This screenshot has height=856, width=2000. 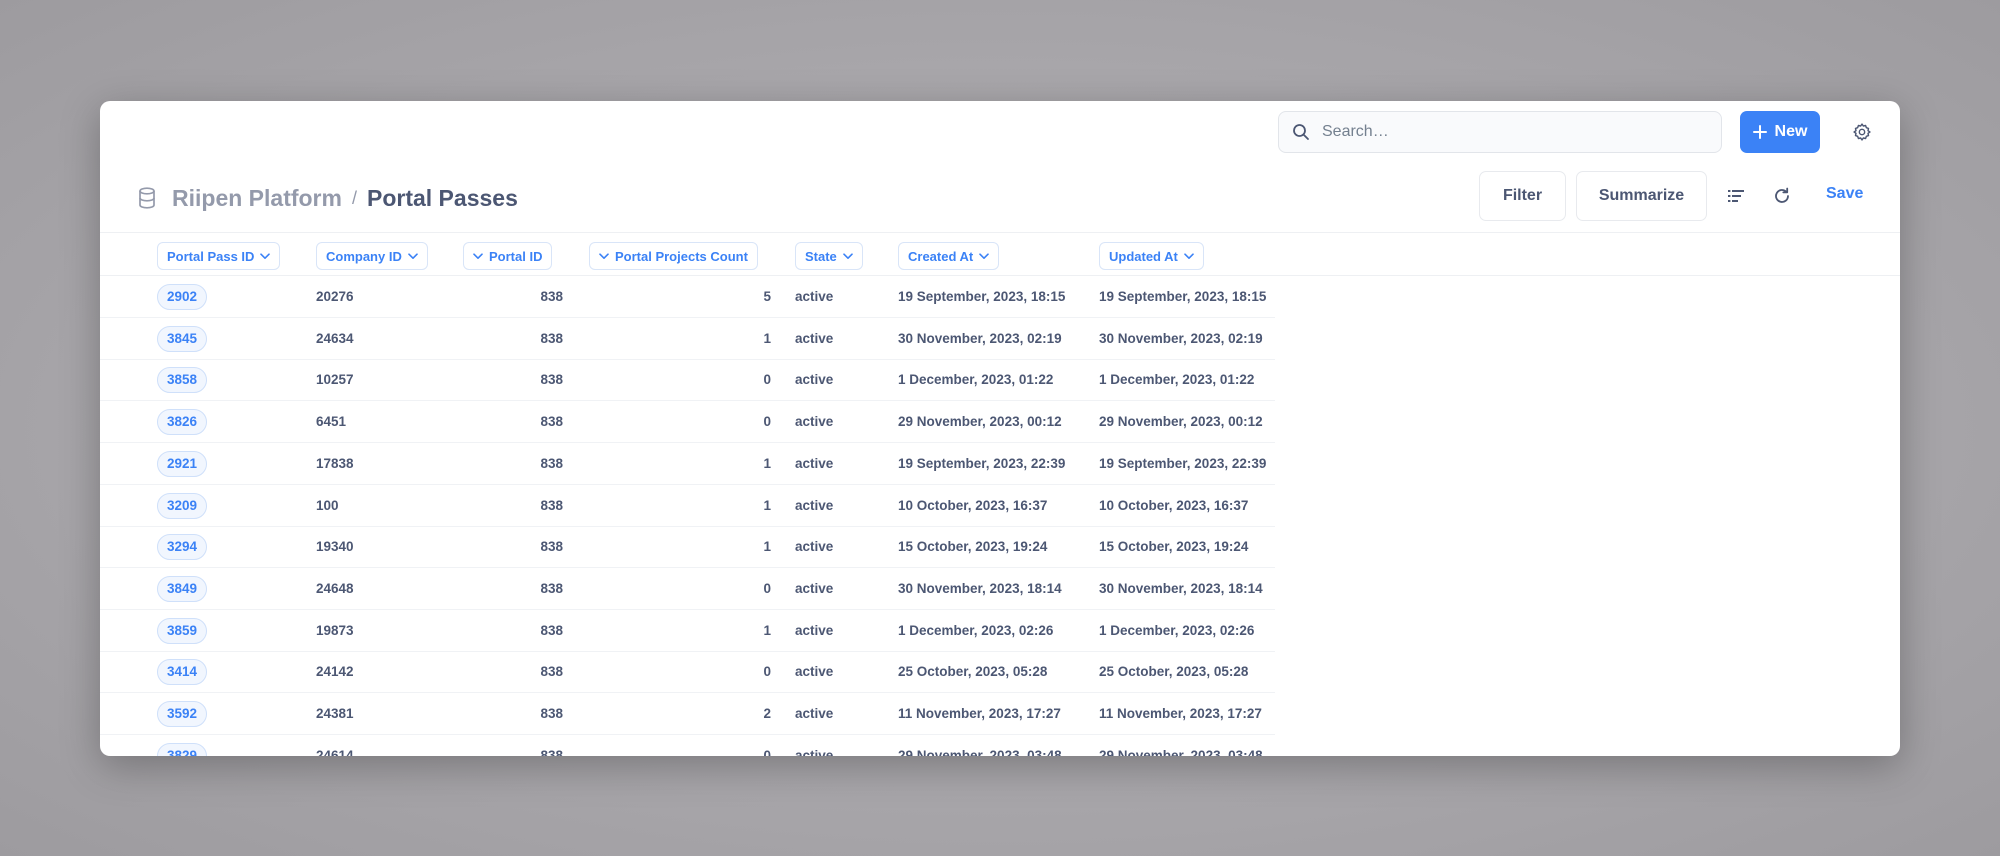 What do you see at coordinates (335, 380) in the screenshot?
I see `company-id-cell: 10257` at bounding box center [335, 380].